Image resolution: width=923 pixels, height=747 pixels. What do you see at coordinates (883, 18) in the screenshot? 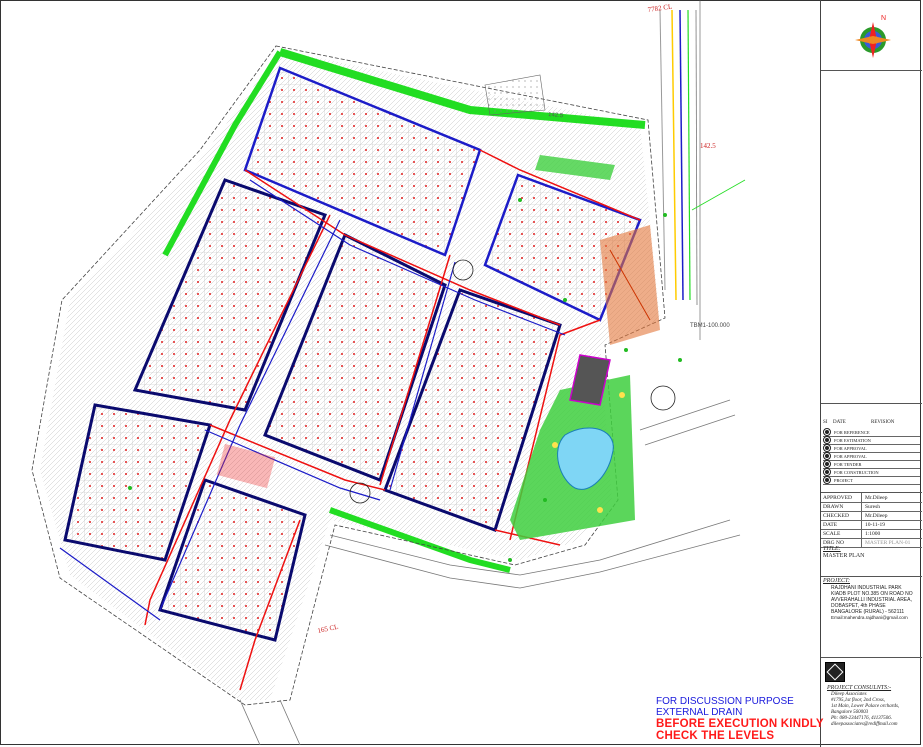
I see `svg-text: N` at bounding box center [883, 18].